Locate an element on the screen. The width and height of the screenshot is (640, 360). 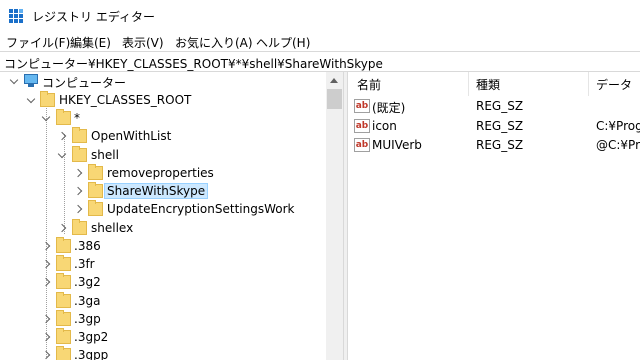
tree-node-3ga: .3ga is located at coordinates (160, 301).